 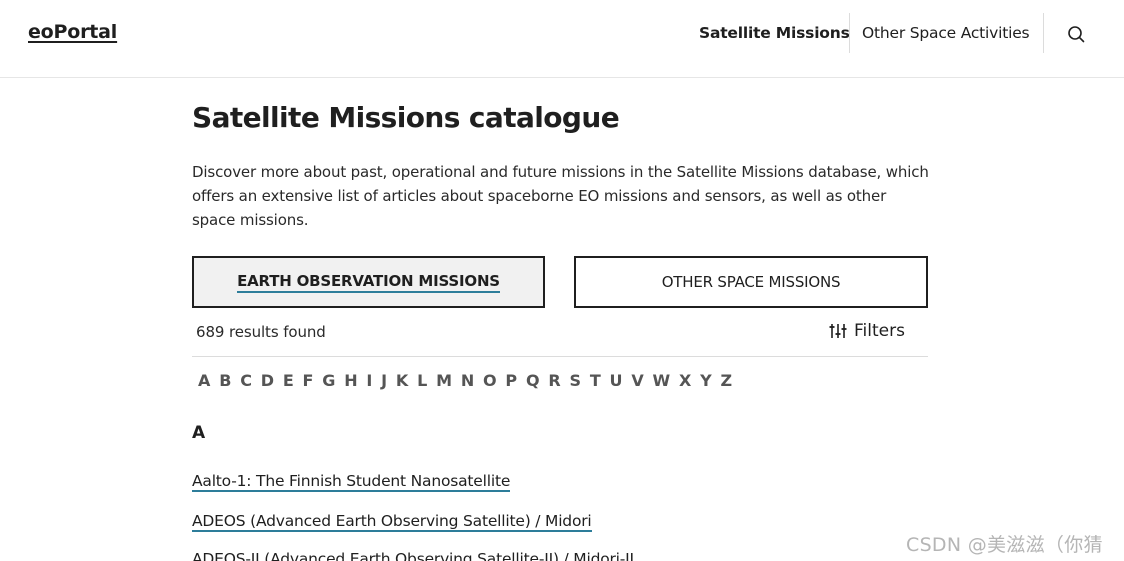 I want to click on alphabet-letter-q: Q, so click(x=533, y=380).